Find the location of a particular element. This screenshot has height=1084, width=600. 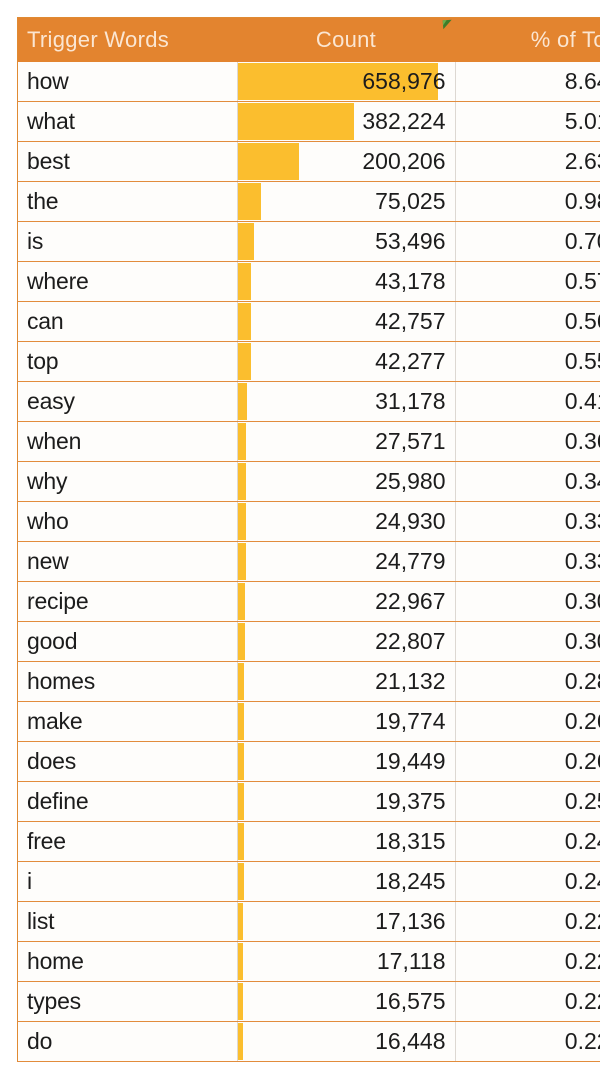

cell-percent-of-total: 5.01% is located at coordinates (527, 121).